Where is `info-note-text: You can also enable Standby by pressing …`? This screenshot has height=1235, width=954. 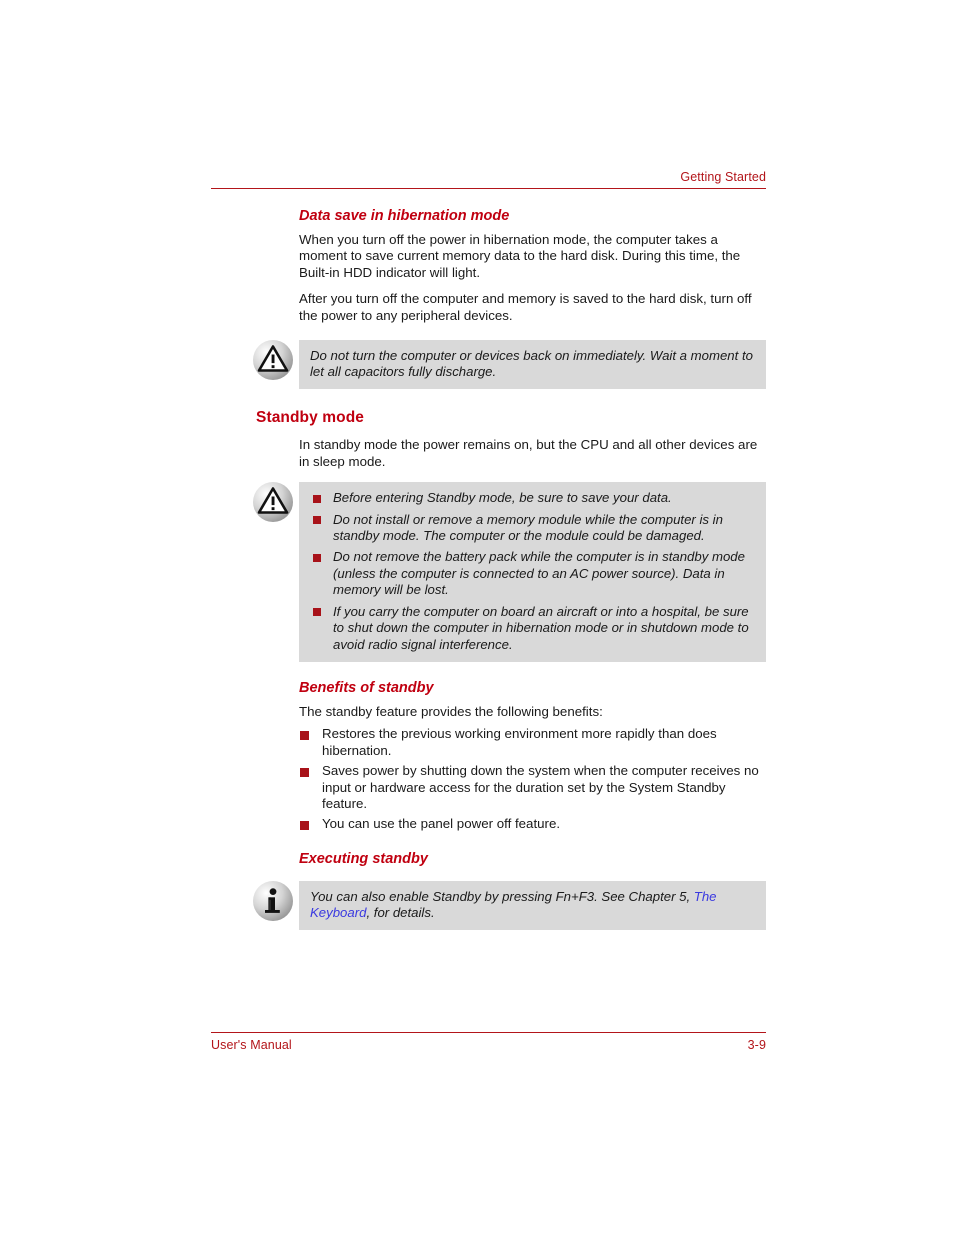
info-note-text: You can also enable Standby by pressing … is located at coordinates (532, 905).